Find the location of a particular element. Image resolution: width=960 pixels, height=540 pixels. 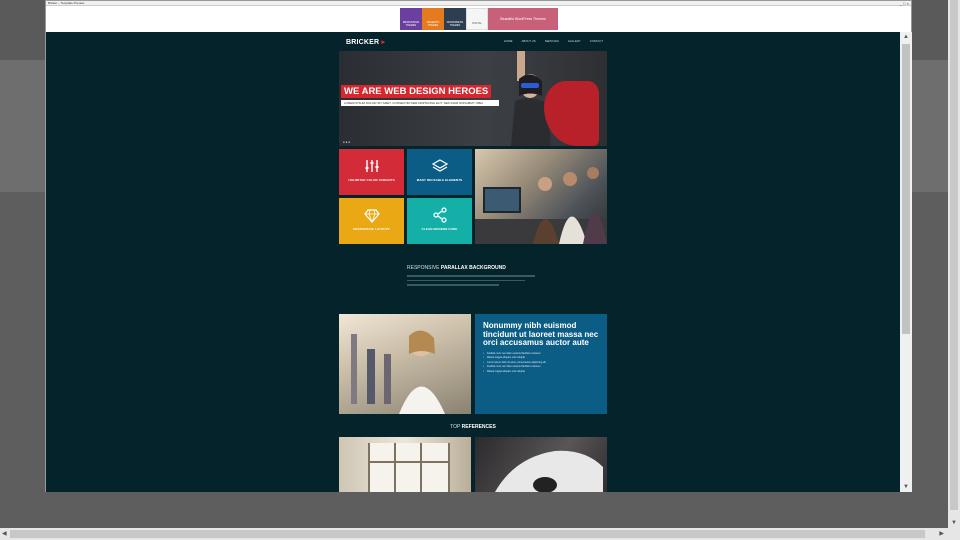

tile-label: CLEAN MODERN CODE is located at coordinates (439, 229).